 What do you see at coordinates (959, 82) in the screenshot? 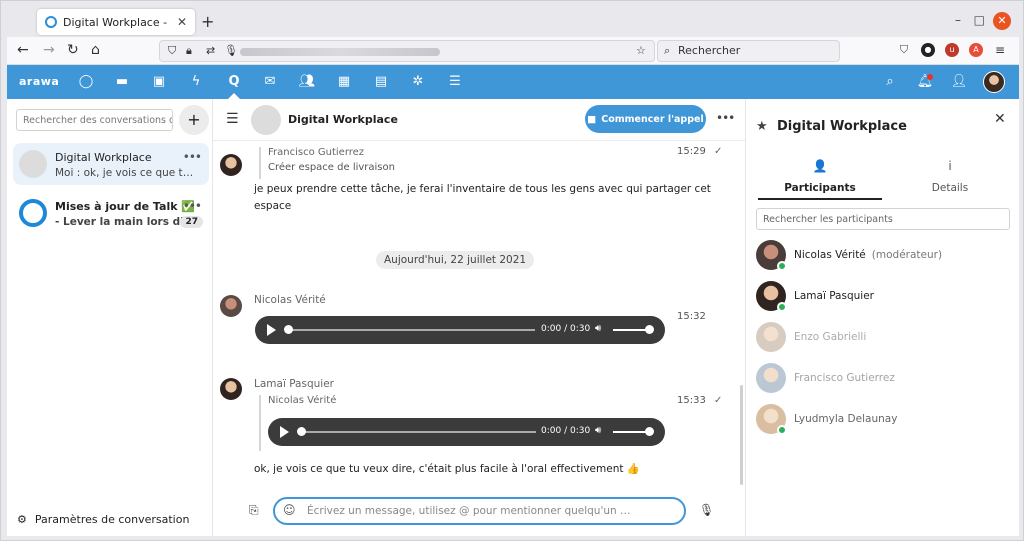
I see `contacts-menu-icon: 👤︎` at bounding box center [959, 82].